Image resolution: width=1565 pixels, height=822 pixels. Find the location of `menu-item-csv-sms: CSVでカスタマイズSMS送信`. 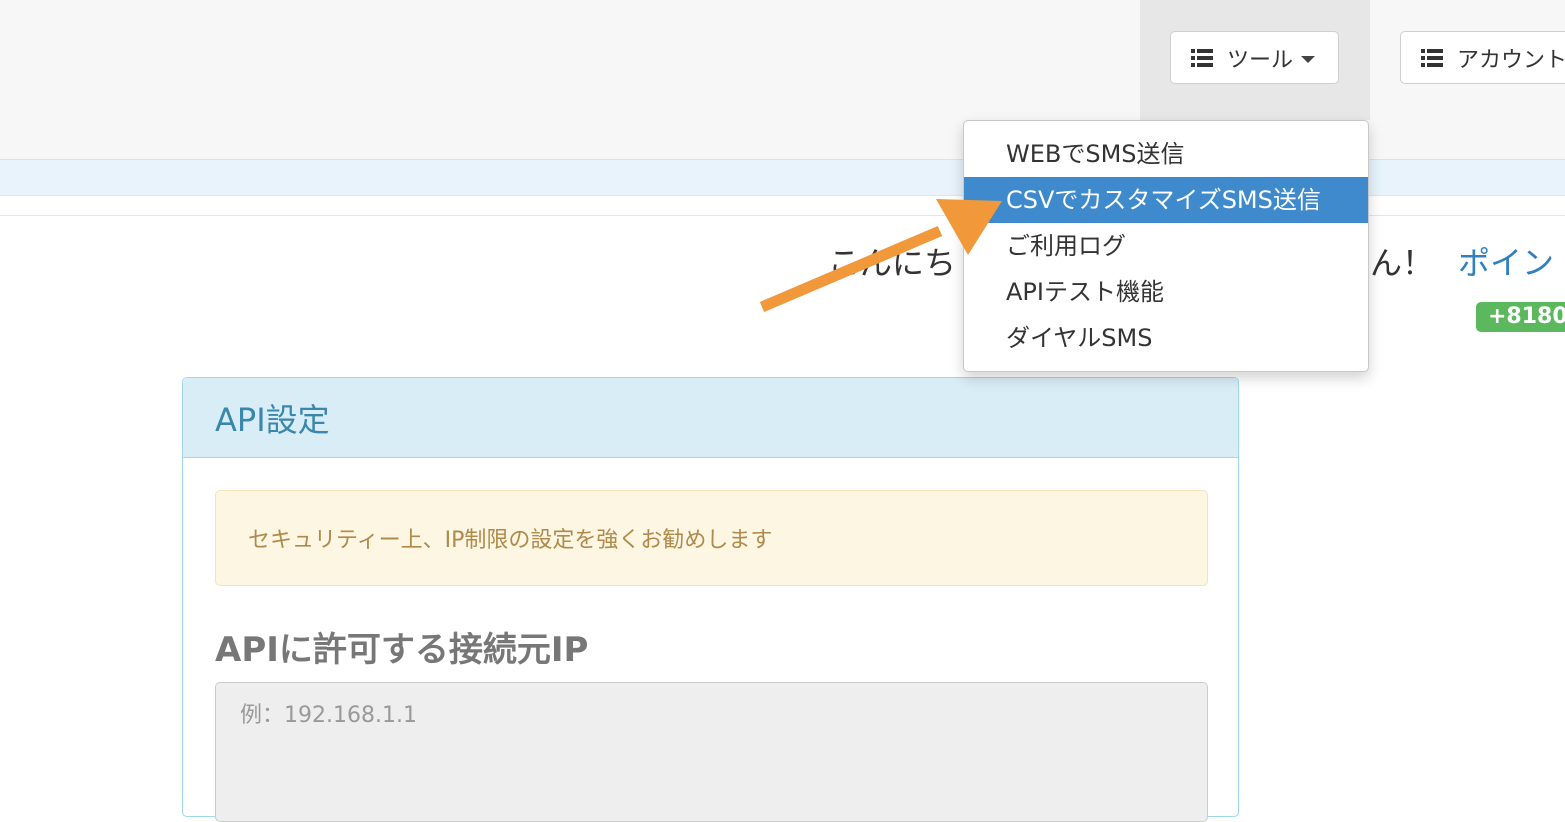

menu-item-csv-sms: CSVでカスタマイズSMS送信 is located at coordinates (1166, 200).